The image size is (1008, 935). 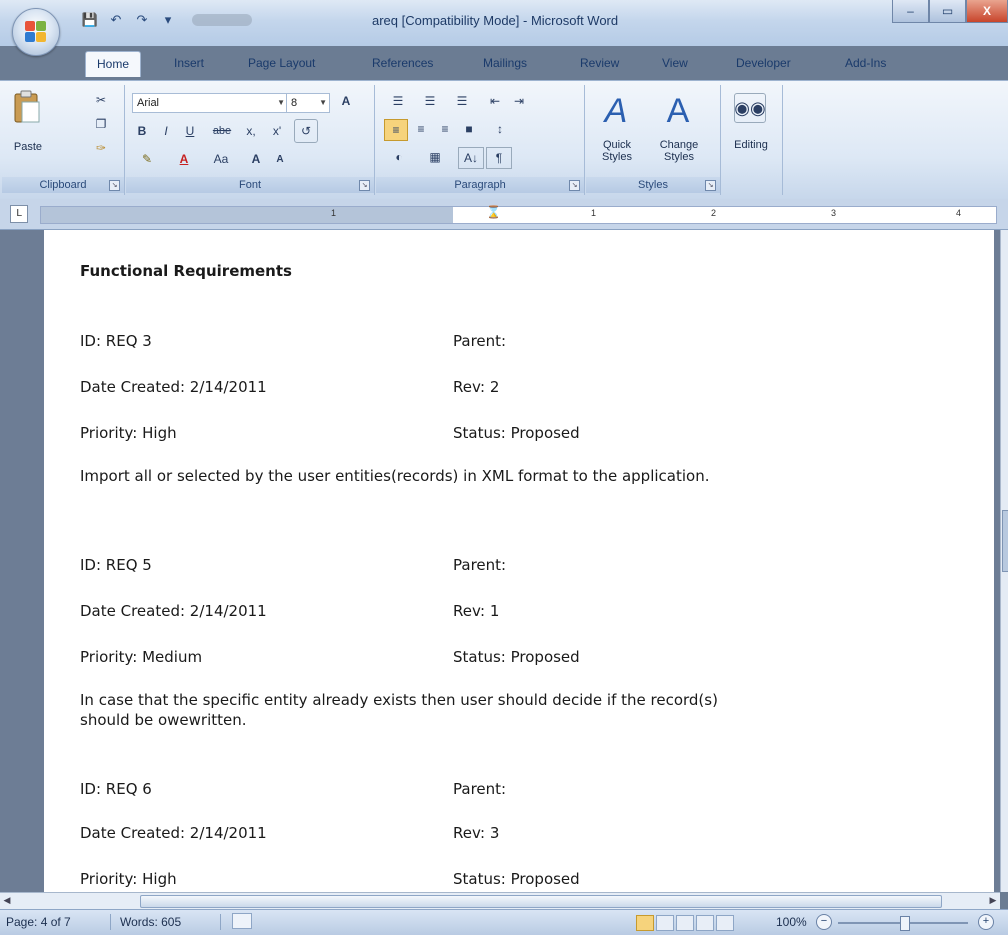 I want to click on print-layout-view-icon, so click(x=645, y=923).